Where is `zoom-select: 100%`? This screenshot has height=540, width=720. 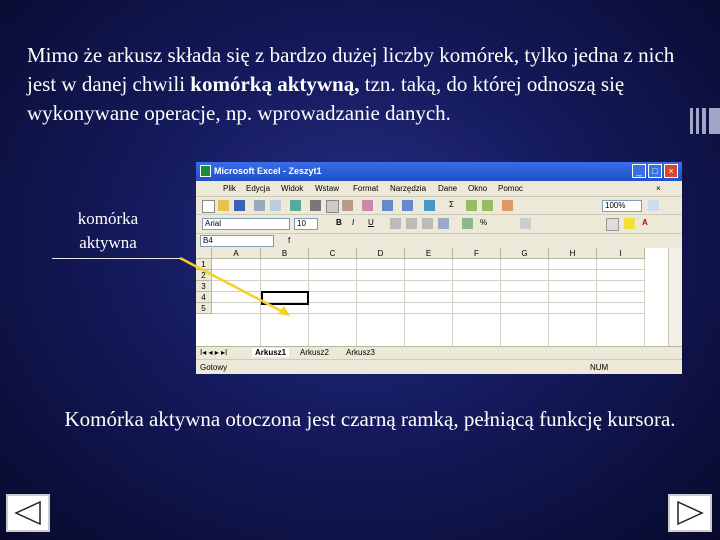 zoom-select: 100% is located at coordinates (622, 206).